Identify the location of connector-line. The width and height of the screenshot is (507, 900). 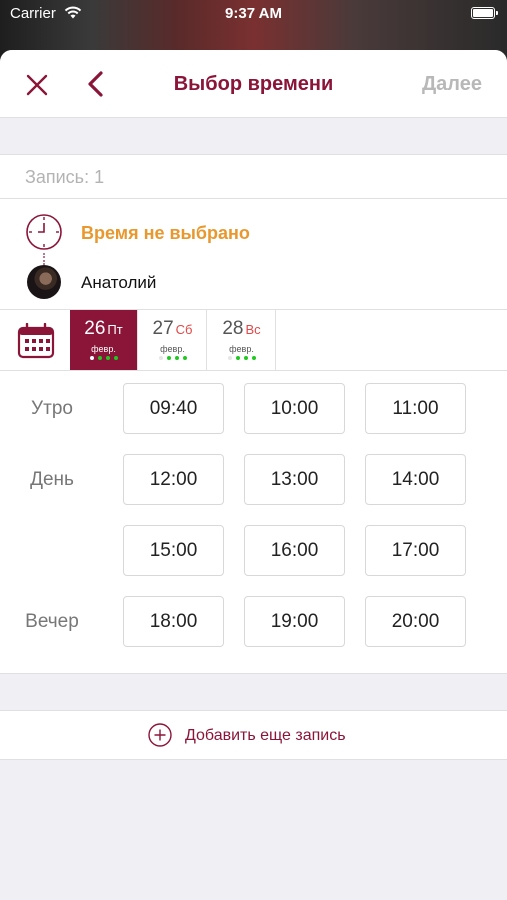
(44, 259).